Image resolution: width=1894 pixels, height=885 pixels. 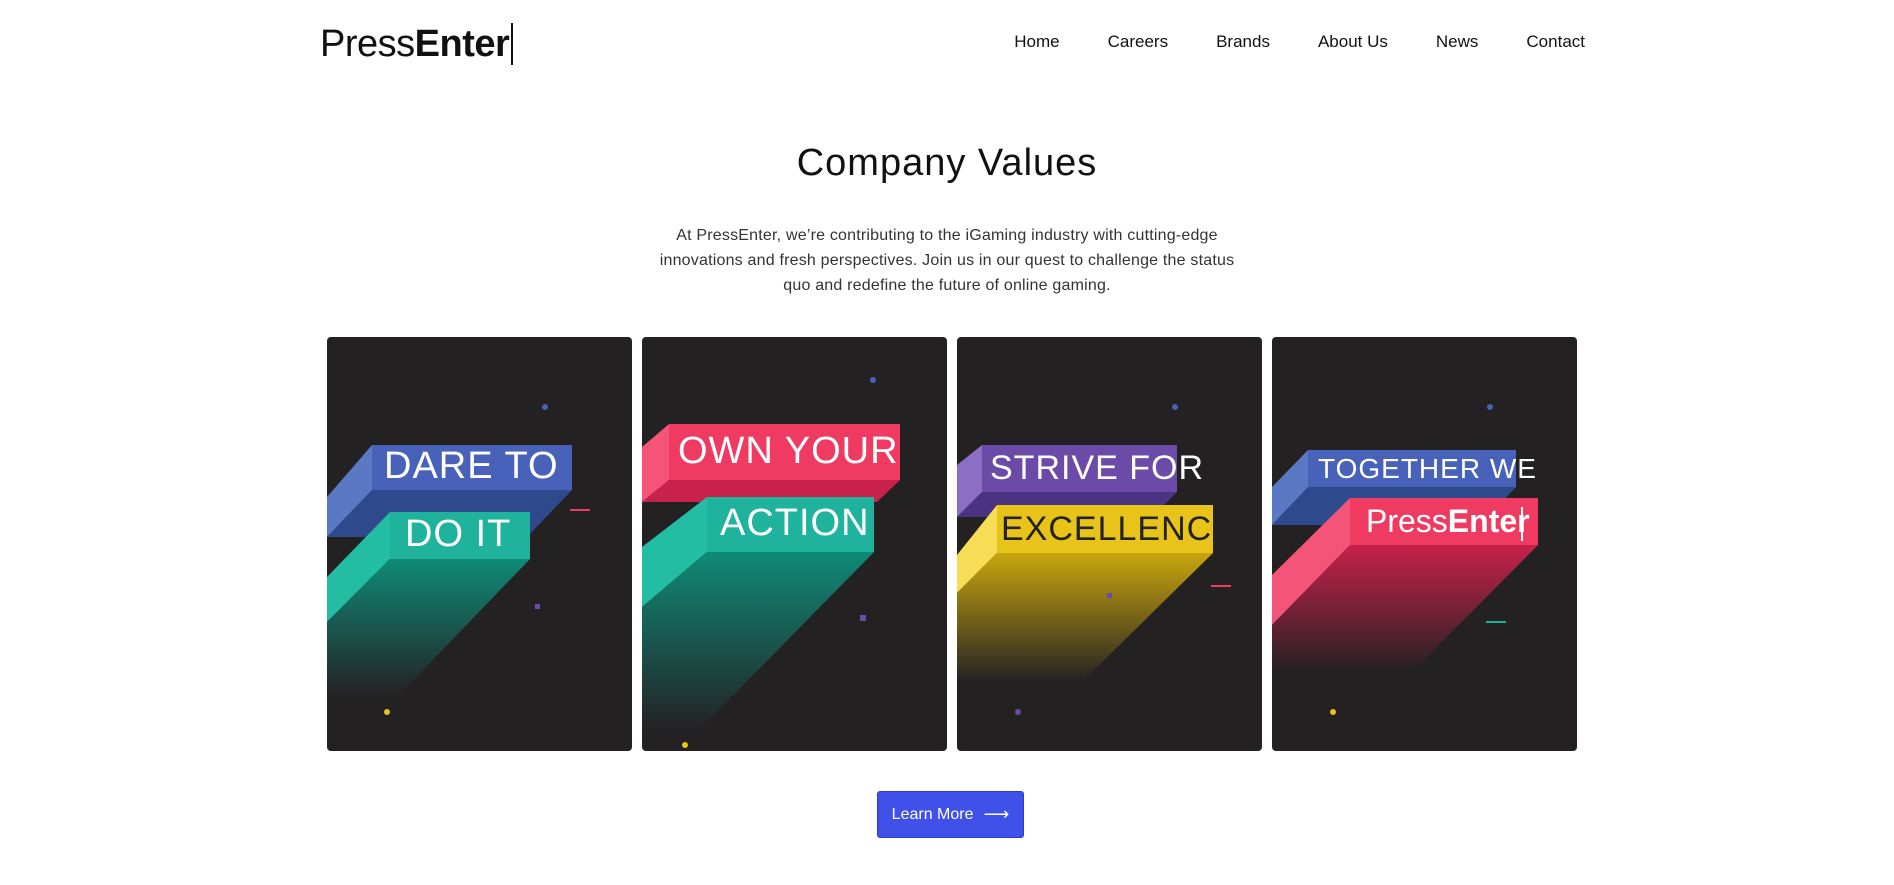 I want to click on nav-contact: Contact, so click(x=1555, y=42).